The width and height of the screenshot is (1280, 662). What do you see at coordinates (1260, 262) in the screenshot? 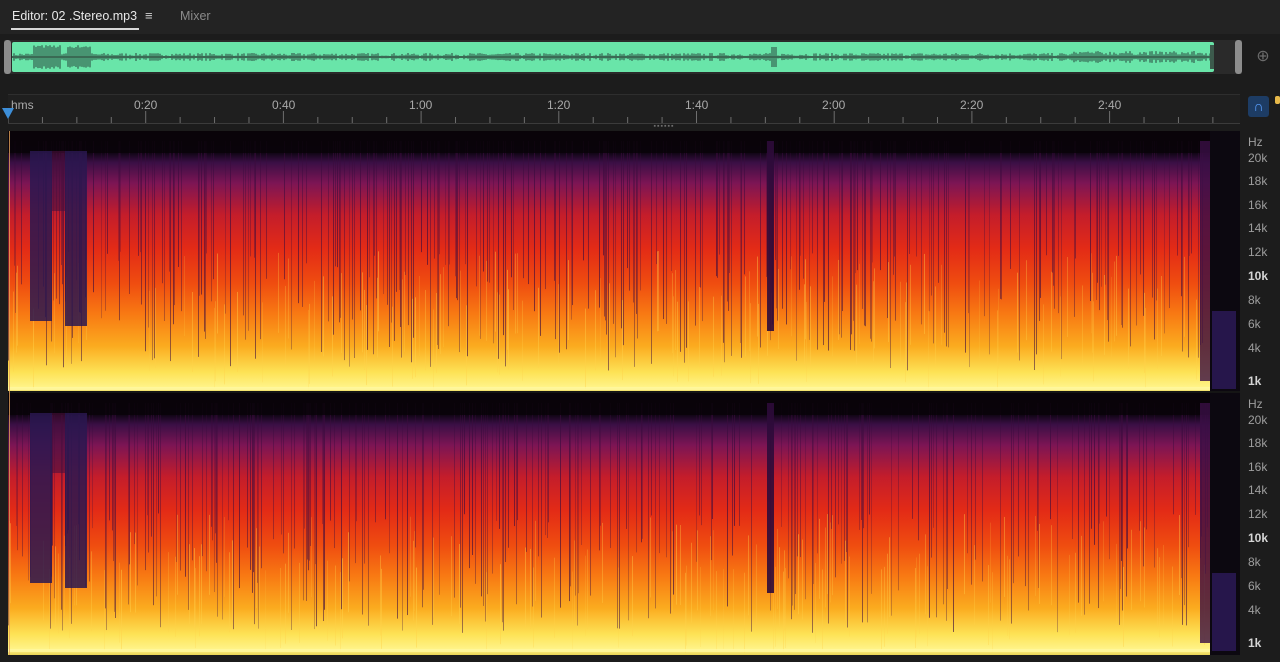
I see `frequency-axis-left: Hz 20k 18k 16k 14k 12k 10k 8k 6k 4k 1k` at bounding box center [1260, 262].